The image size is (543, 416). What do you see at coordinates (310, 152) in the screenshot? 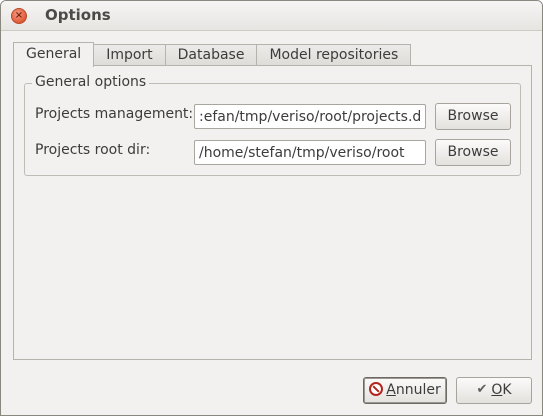
I see `projects-root-field` at bounding box center [310, 152].